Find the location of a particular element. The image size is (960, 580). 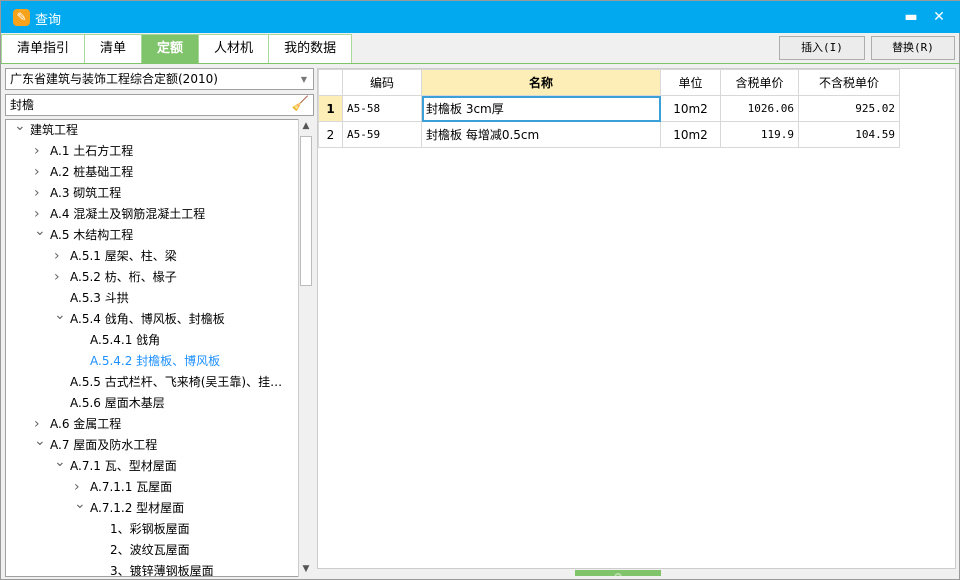

app-logo-icon: ✎ is located at coordinates (21, 17).